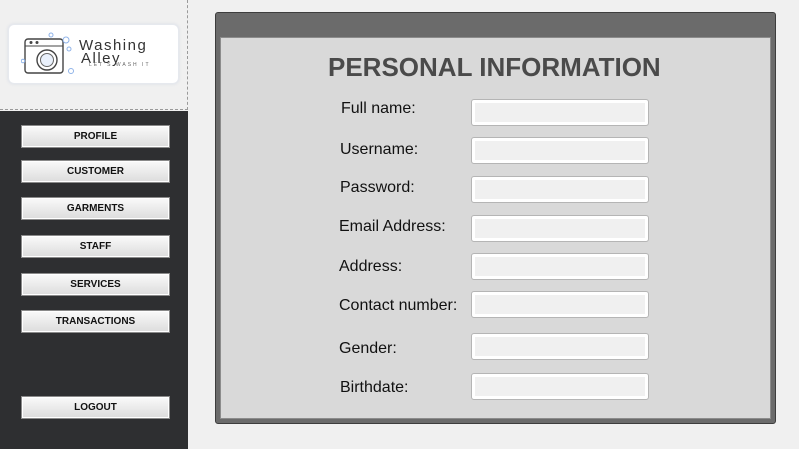  What do you see at coordinates (371, 266) in the screenshot?
I see `address-label: Address:` at bounding box center [371, 266].